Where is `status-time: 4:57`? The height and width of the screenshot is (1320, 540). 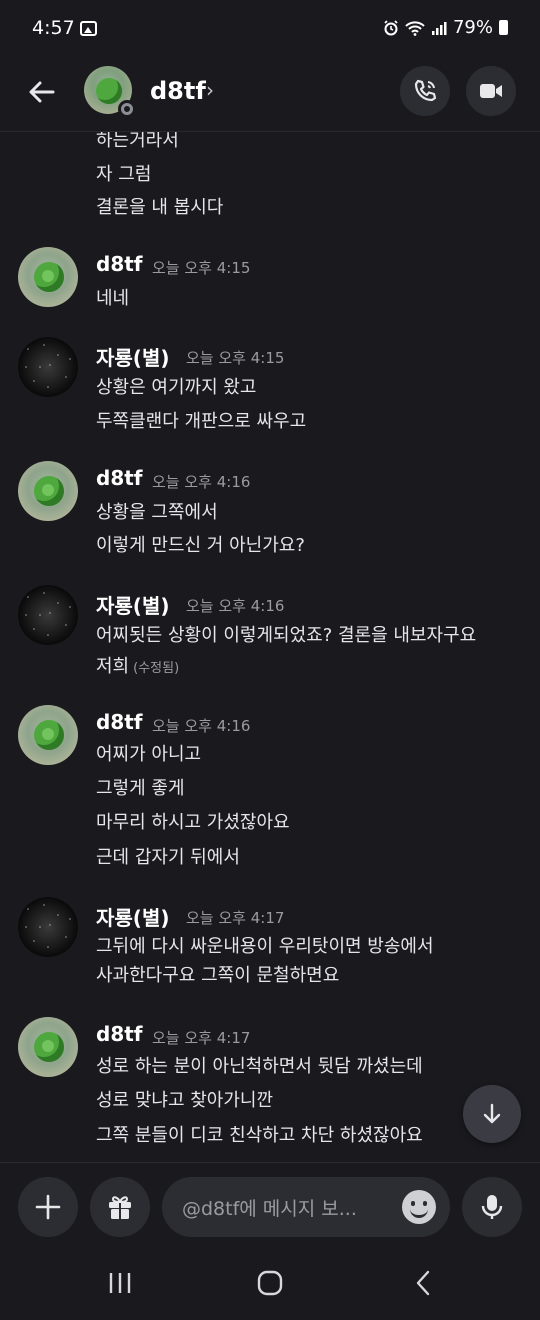 status-time: 4:57 is located at coordinates (53, 28).